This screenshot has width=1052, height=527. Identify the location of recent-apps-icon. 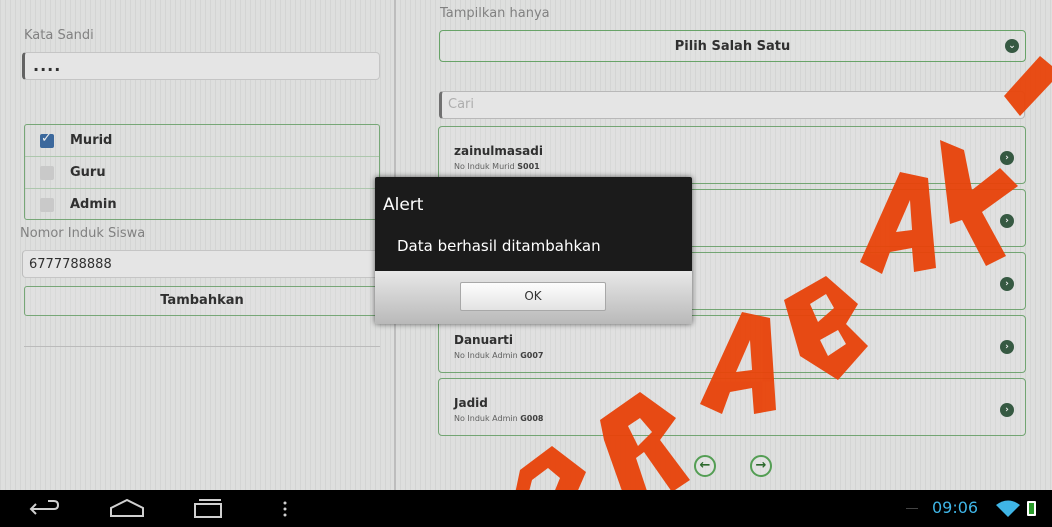
(208, 508).